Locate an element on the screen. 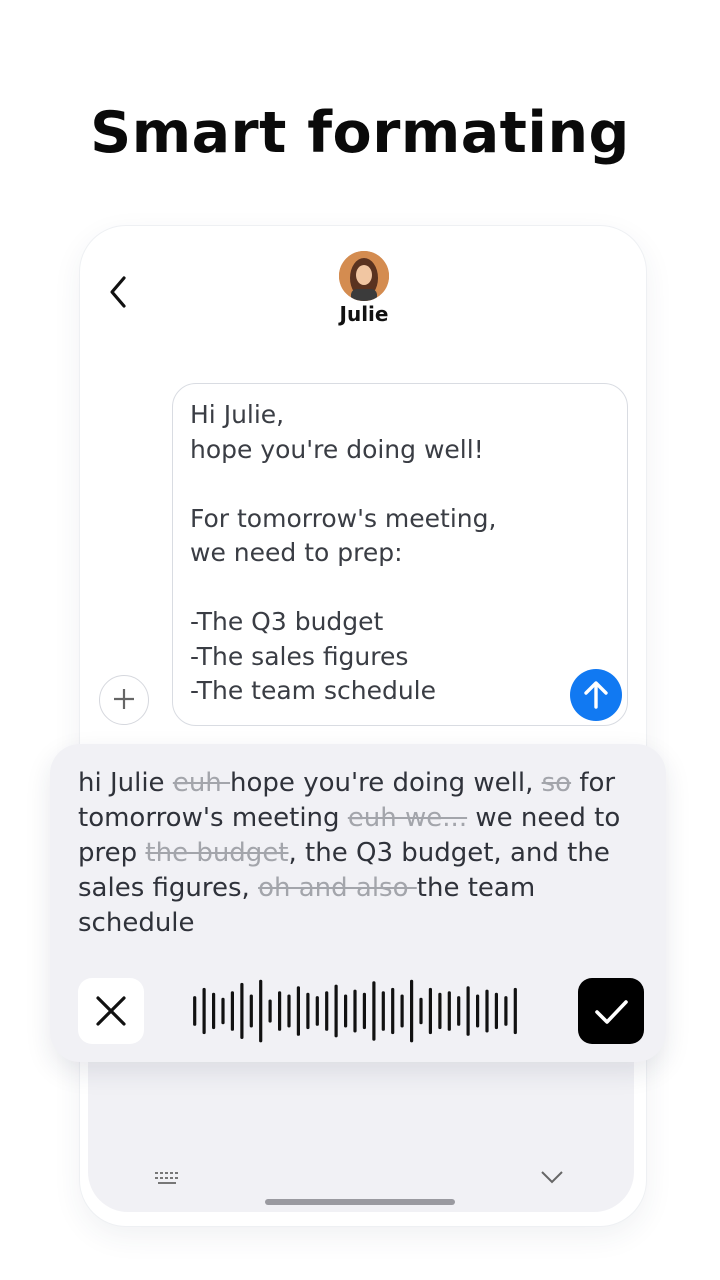  check-icon is located at coordinates (611, 1012).